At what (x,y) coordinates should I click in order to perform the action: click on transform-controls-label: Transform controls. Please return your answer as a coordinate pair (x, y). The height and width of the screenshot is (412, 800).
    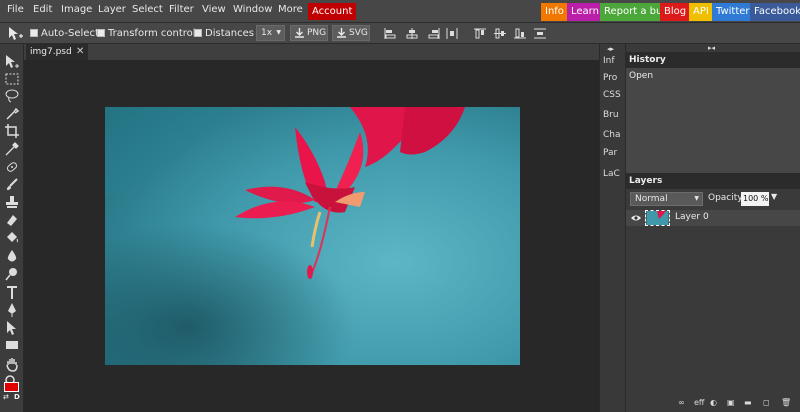
    Looking at the image, I should click on (154, 33).